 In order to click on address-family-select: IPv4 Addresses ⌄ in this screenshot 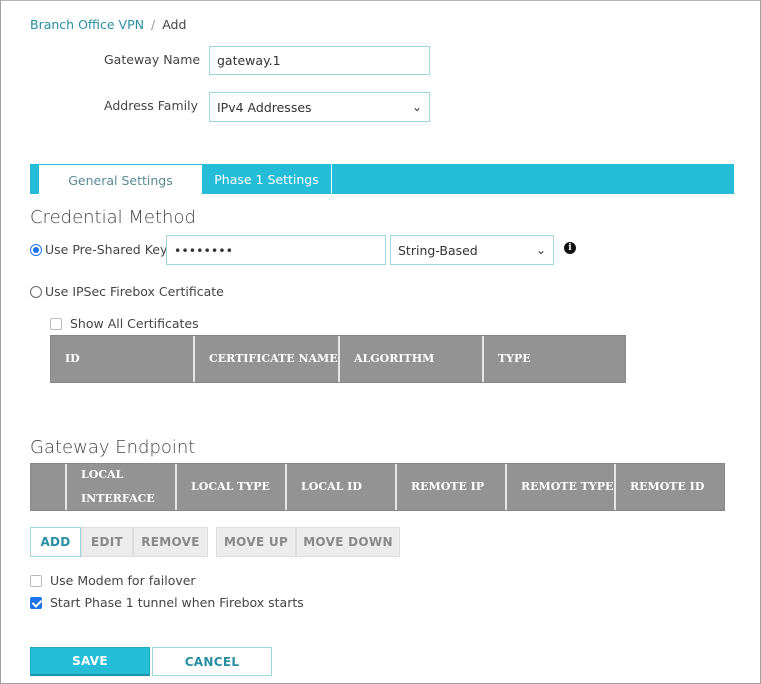, I will do `click(319, 107)`.